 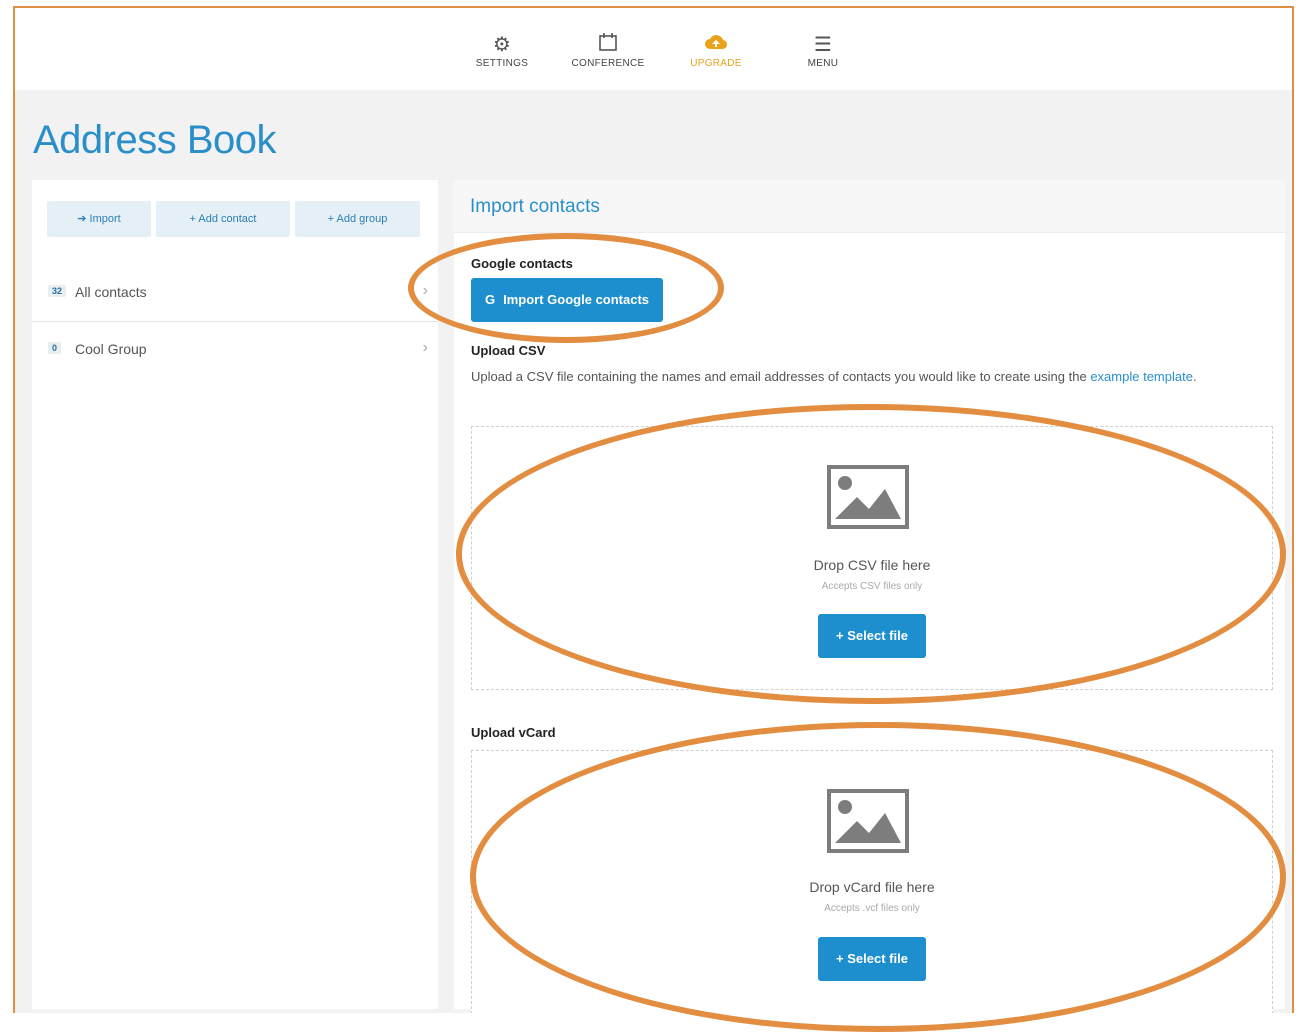 What do you see at coordinates (872, 636) in the screenshot?
I see `csv-select-file-button: + Select file` at bounding box center [872, 636].